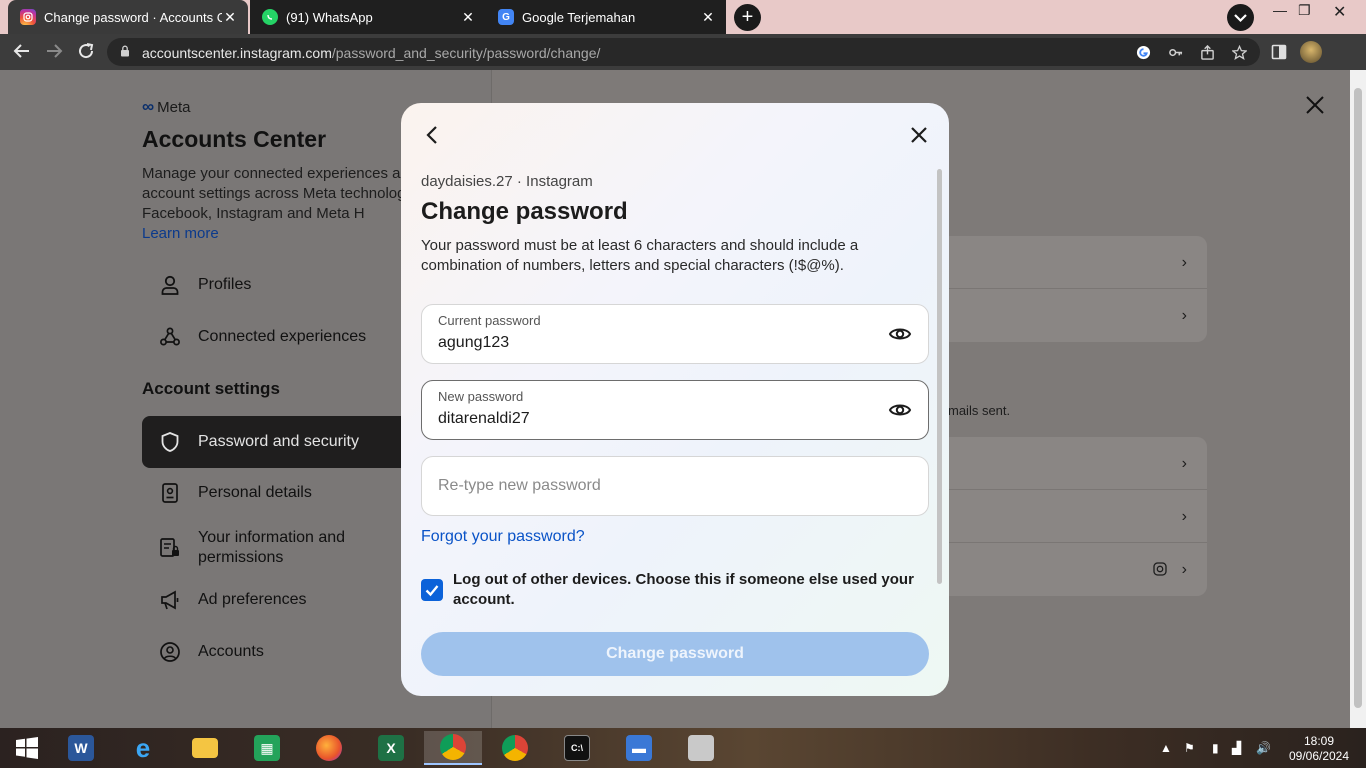 This screenshot has width=1366, height=768. I want to click on scrollbar-thumb, so click(1358, 398).